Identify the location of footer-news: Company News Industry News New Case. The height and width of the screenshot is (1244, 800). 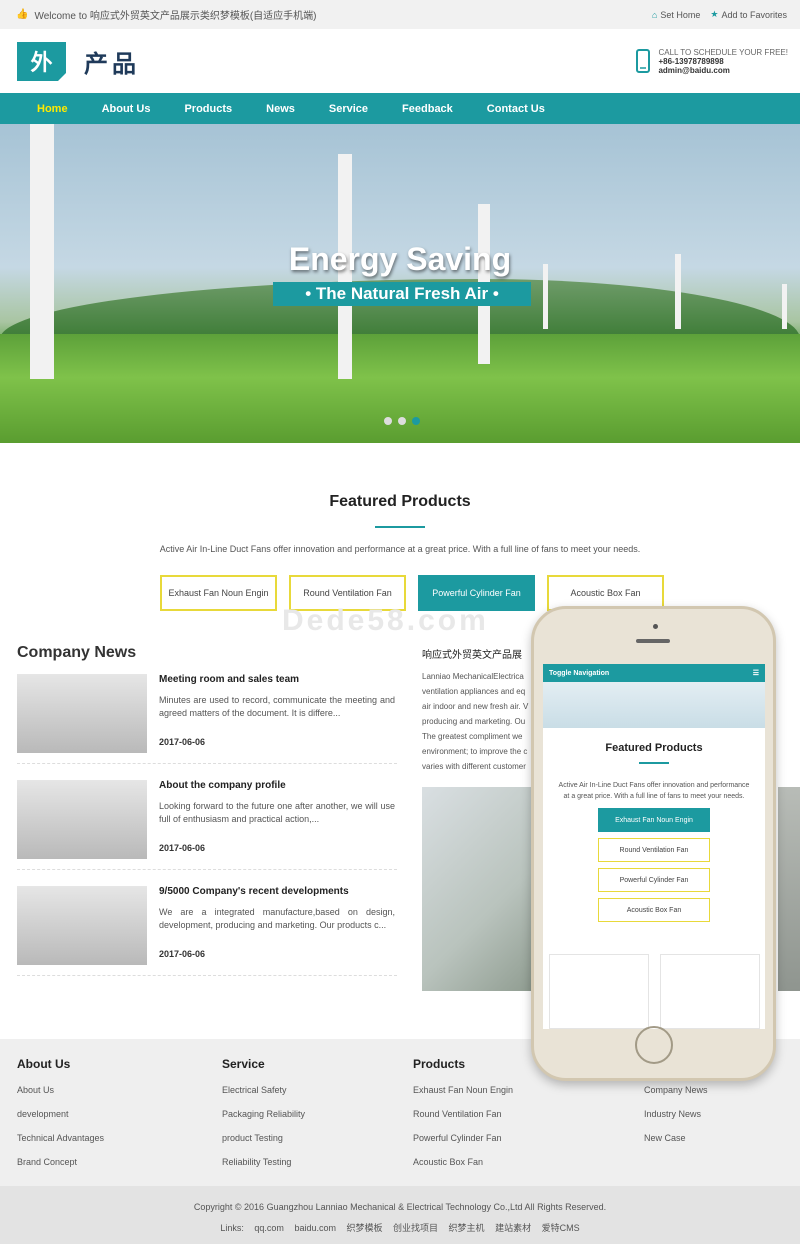
(676, 1121).